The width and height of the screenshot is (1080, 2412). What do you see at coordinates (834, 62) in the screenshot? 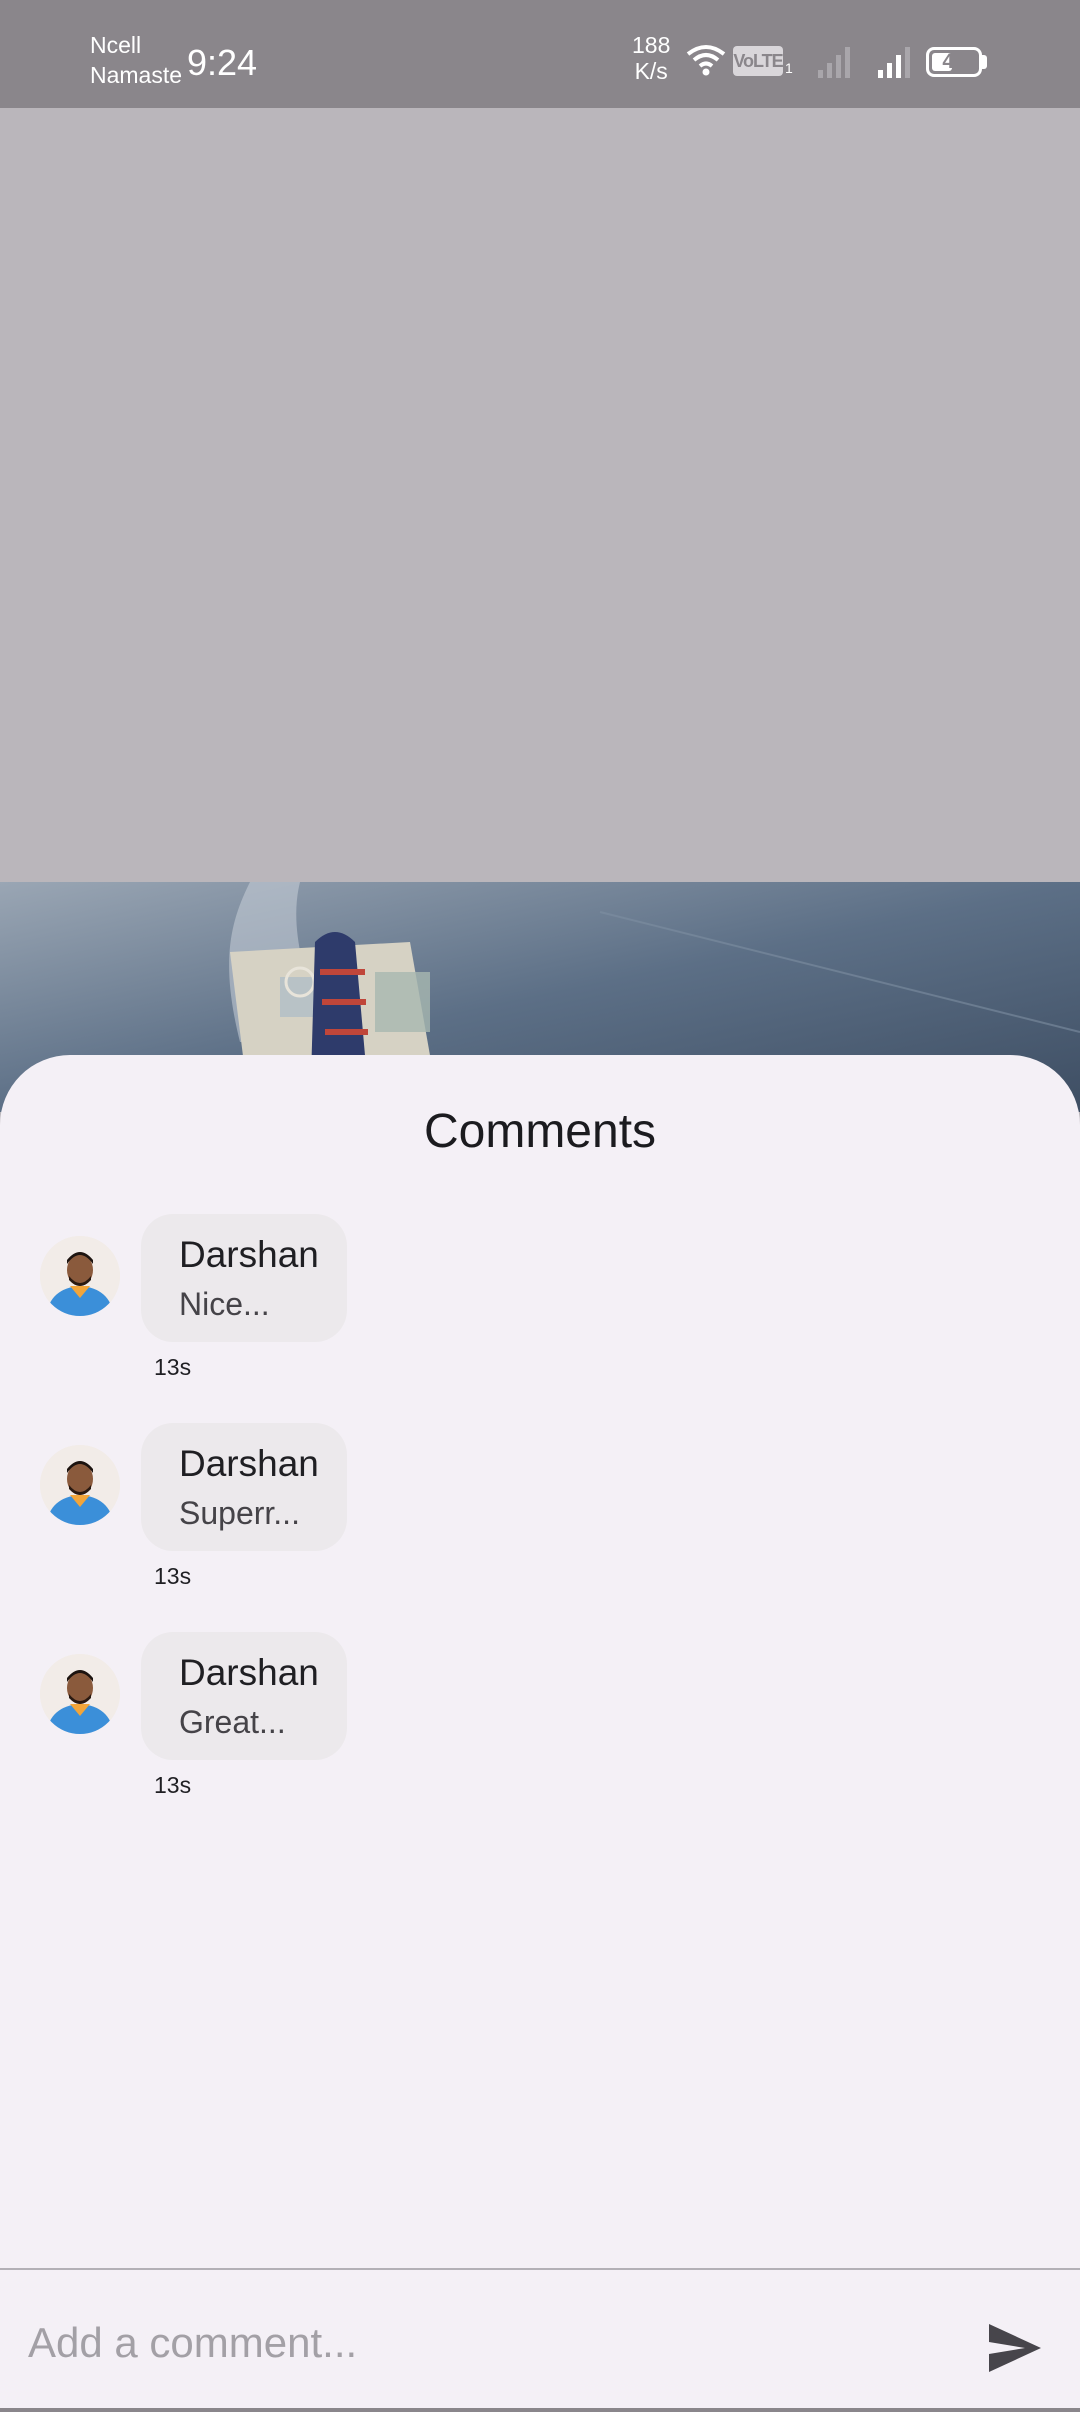
I see `signal-strength-icon-sim1` at bounding box center [834, 62].